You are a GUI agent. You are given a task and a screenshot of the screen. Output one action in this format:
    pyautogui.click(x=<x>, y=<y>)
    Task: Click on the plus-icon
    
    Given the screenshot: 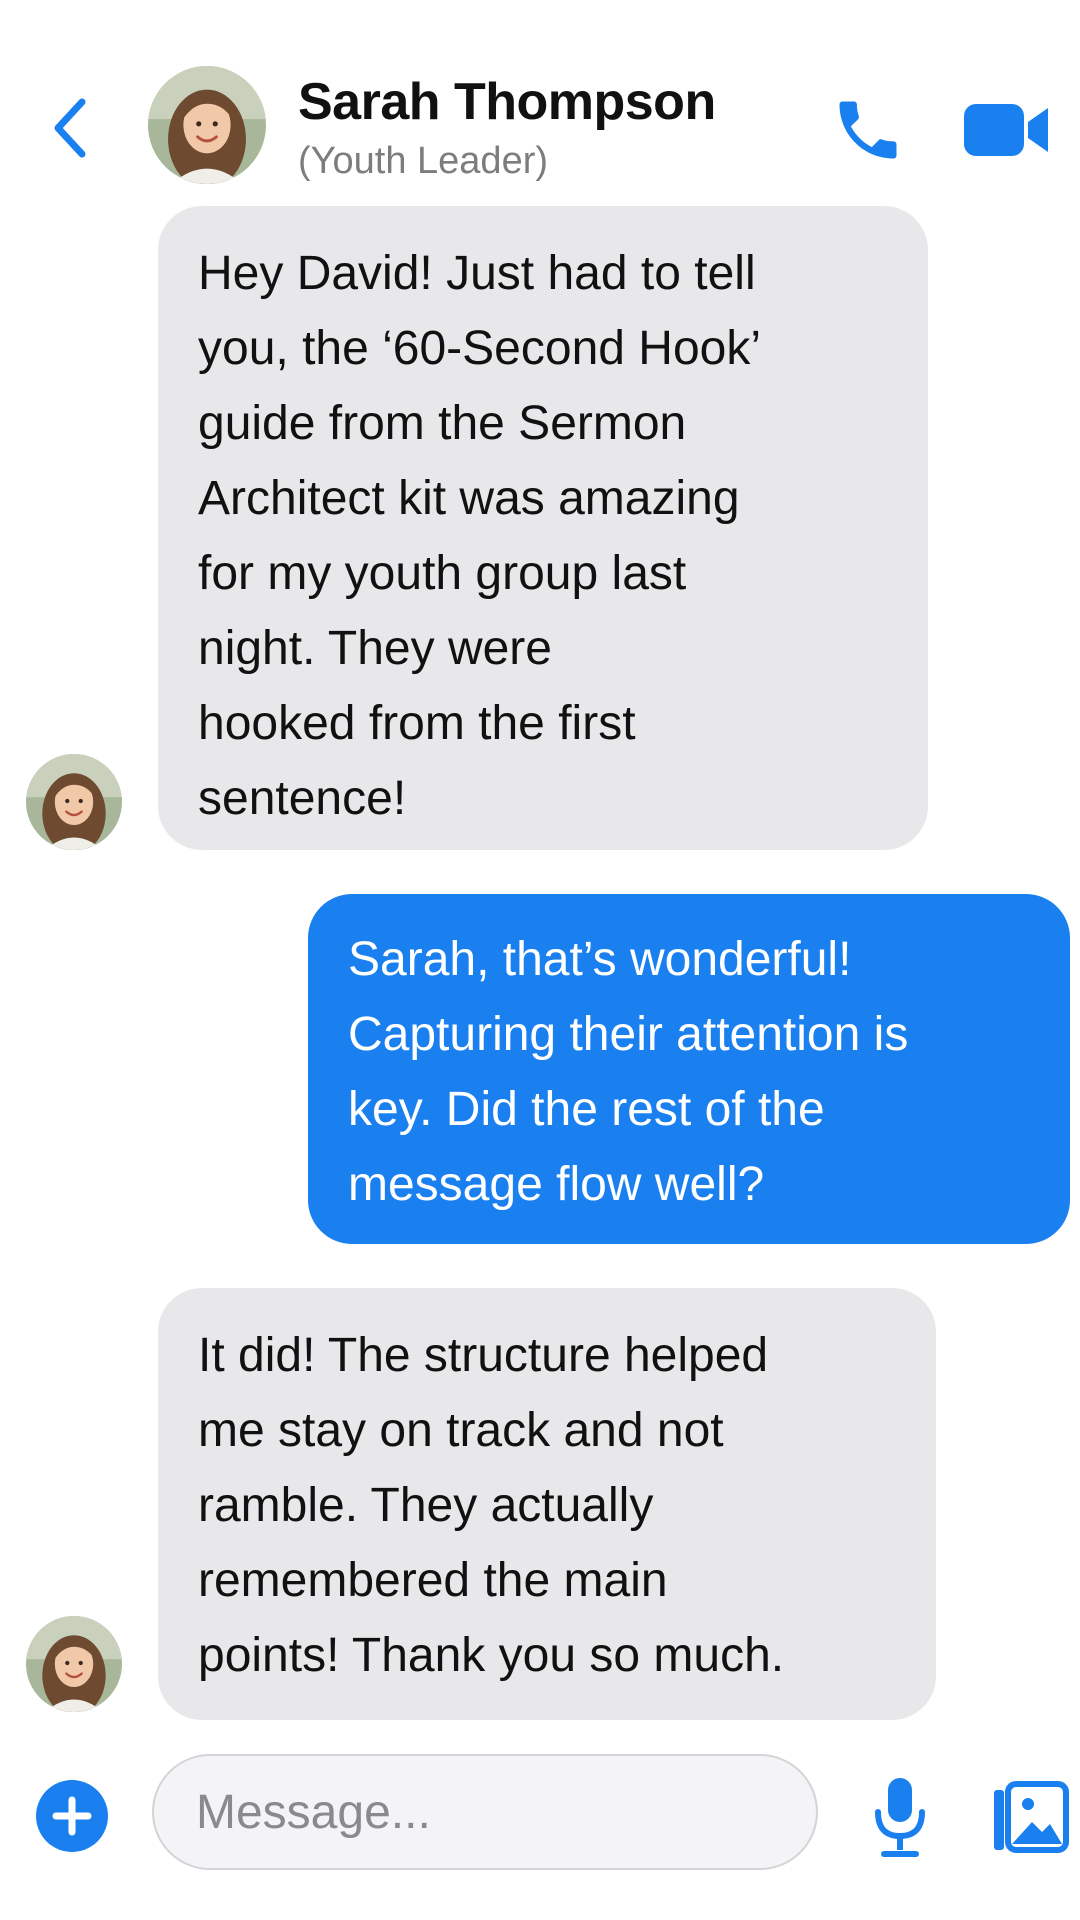 What is the action you would take?
    pyautogui.click(x=72, y=1816)
    